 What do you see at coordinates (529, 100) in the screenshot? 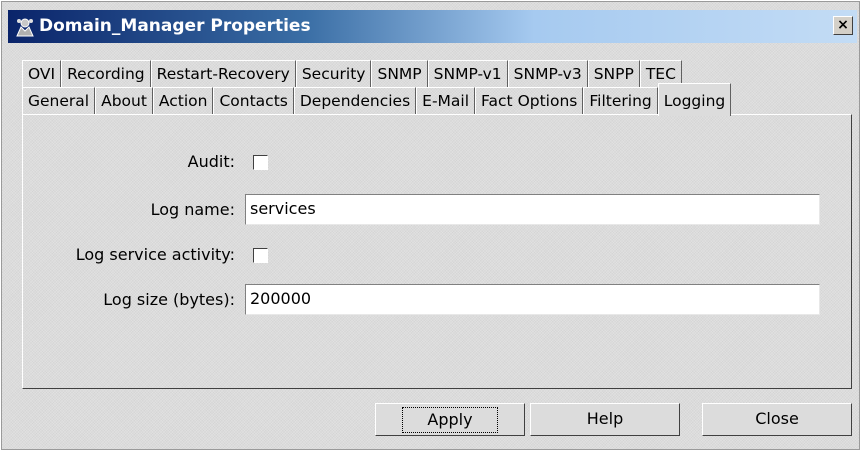
I see `tab-fact-options: Fact Options` at bounding box center [529, 100].